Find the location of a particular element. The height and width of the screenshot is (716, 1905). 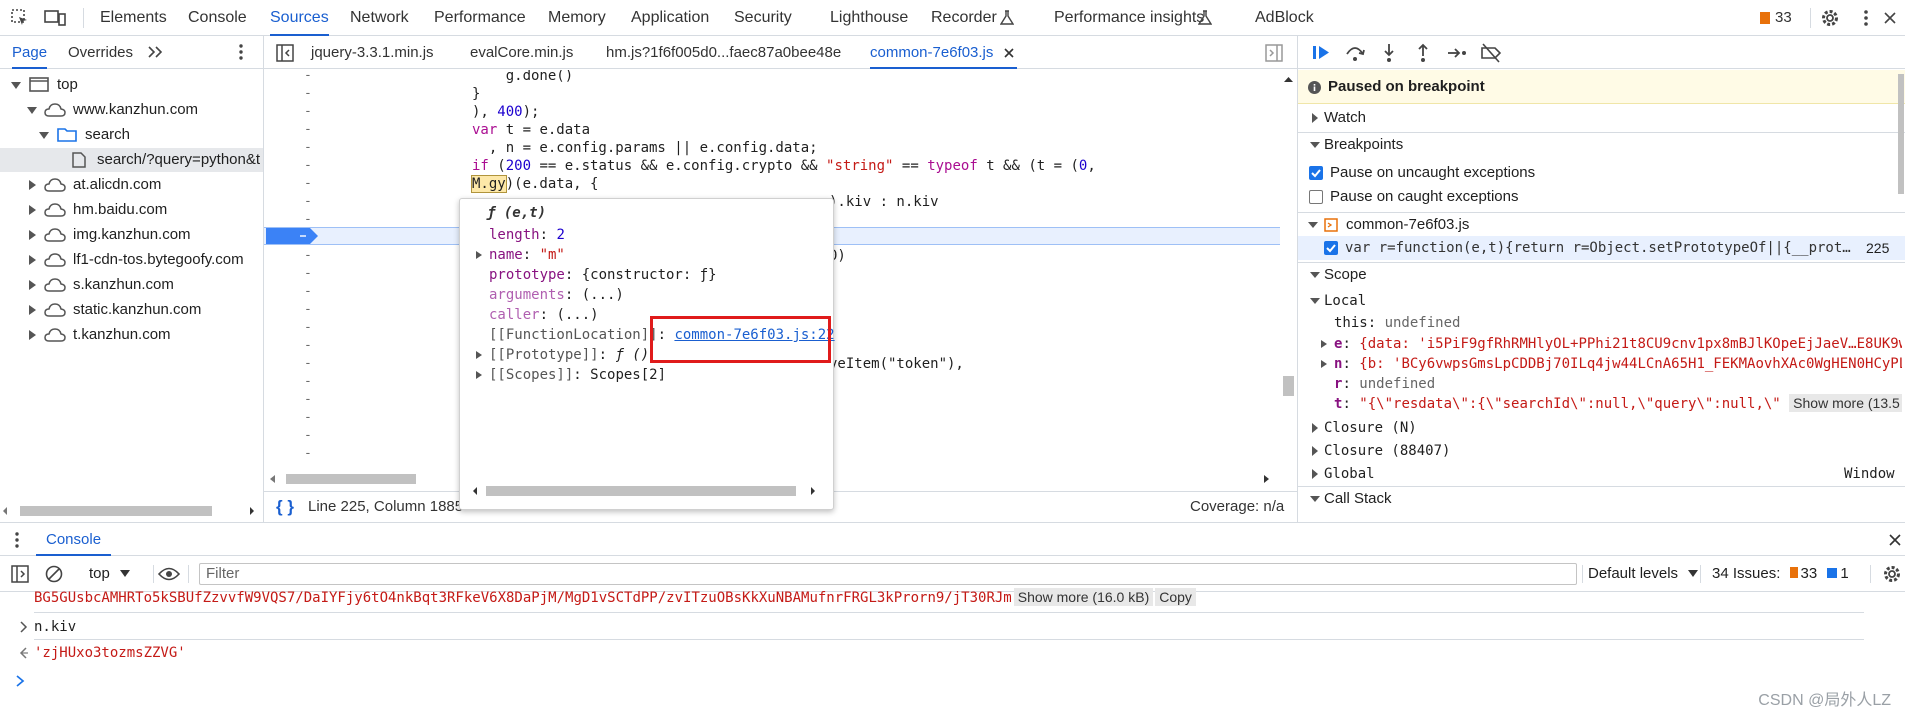

popover-prop-scopes: [[Scopes]]: Scopes[2] is located at coordinates (577, 375).